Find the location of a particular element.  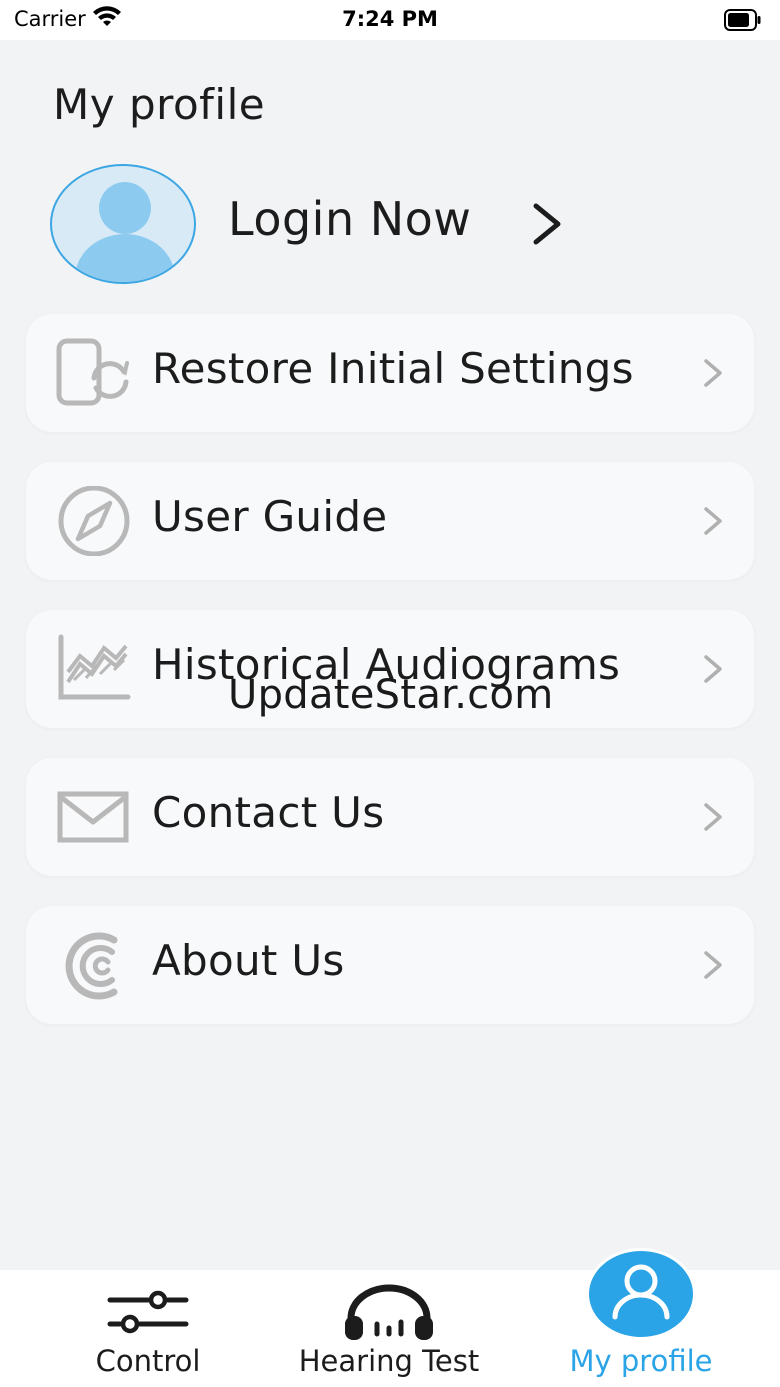

status-time: 7:24 PM is located at coordinates (390, 19).